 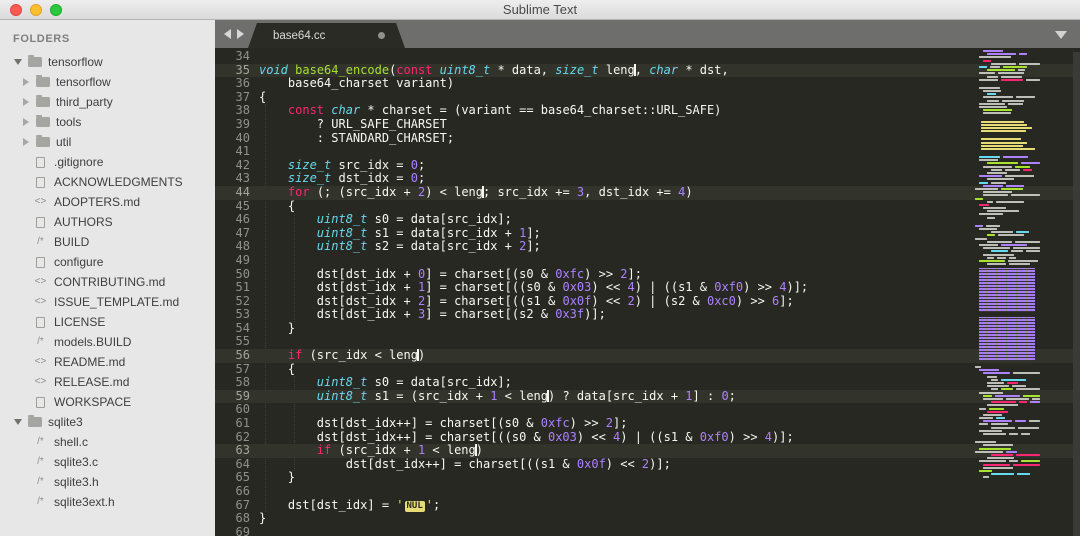 What do you see at coordinates (647, 369) in the screenshot?
I see `code-line-57: 57 {` at bounding box center [647, 369].